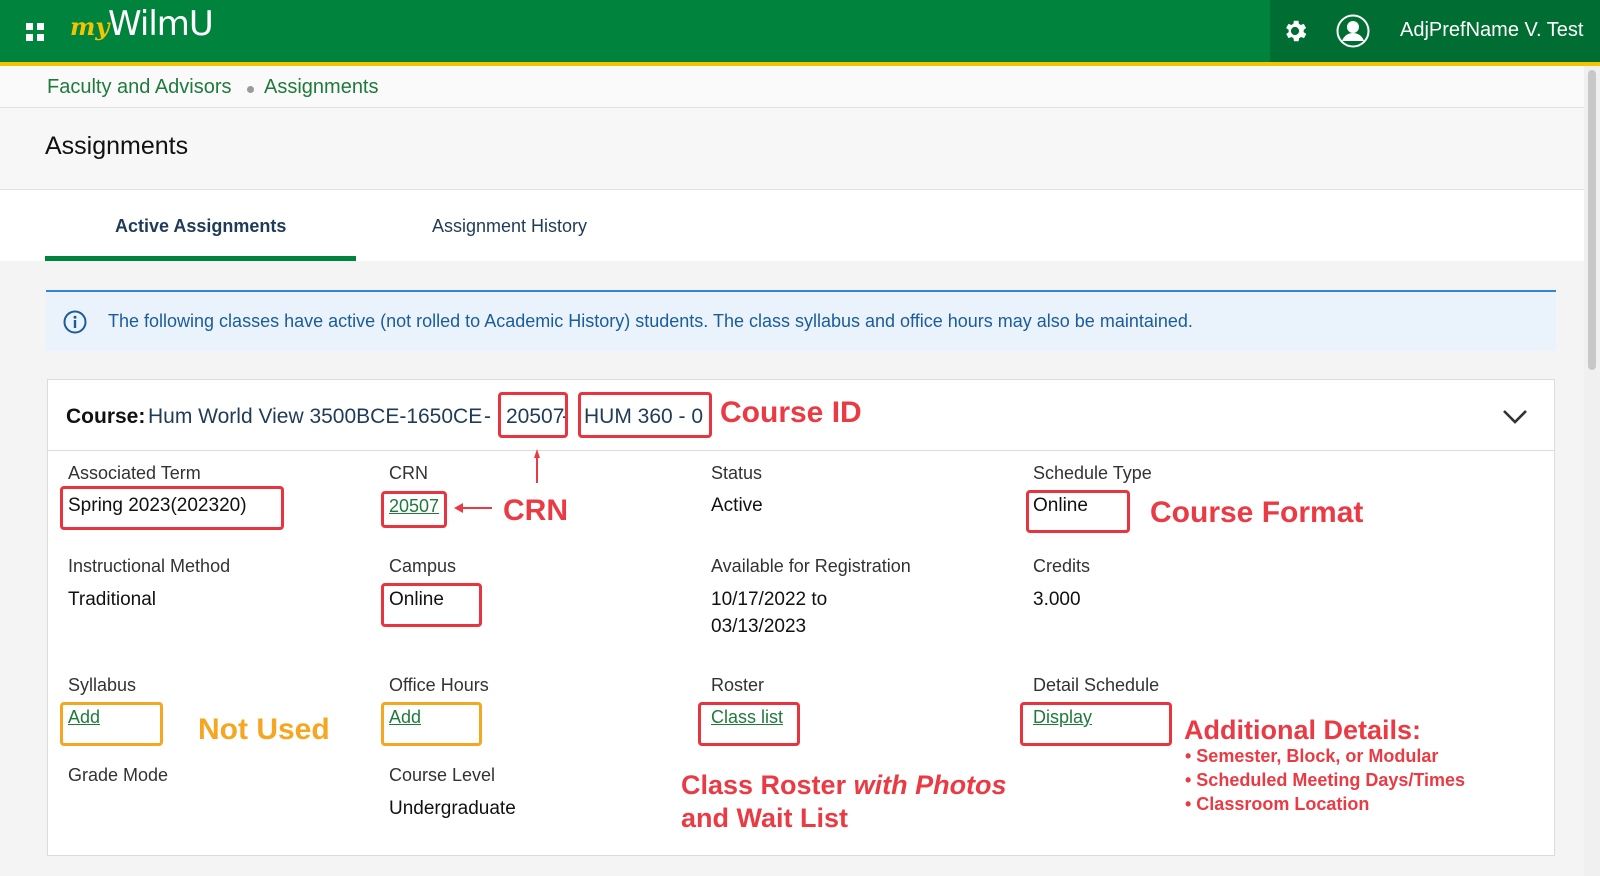 This screenshot has height=876, width=1600. What do you see at coordinates (1325, 780) in the screenshot?
I see `annotation-detail-item: • Scheduled Meeting Days/Times` at bounding box center [1325, 780].